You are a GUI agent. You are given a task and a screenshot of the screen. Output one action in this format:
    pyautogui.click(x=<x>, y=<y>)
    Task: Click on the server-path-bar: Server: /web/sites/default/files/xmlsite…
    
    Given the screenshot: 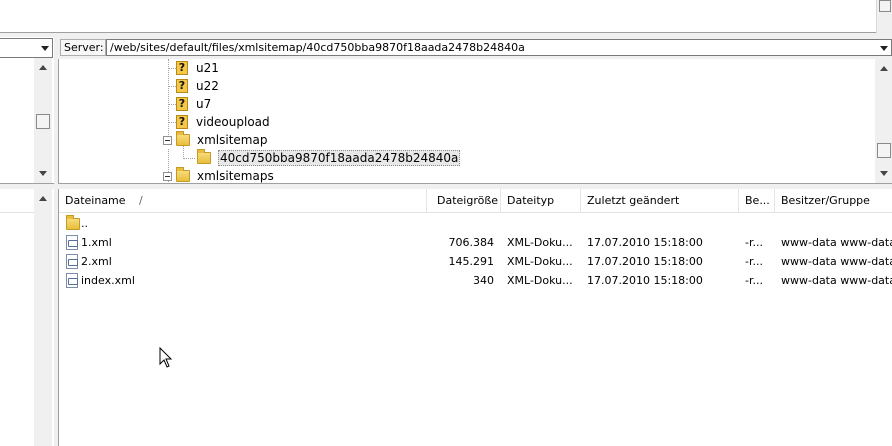 What is the action you would take?
    pyautogui.click(x=475, y=48)
    